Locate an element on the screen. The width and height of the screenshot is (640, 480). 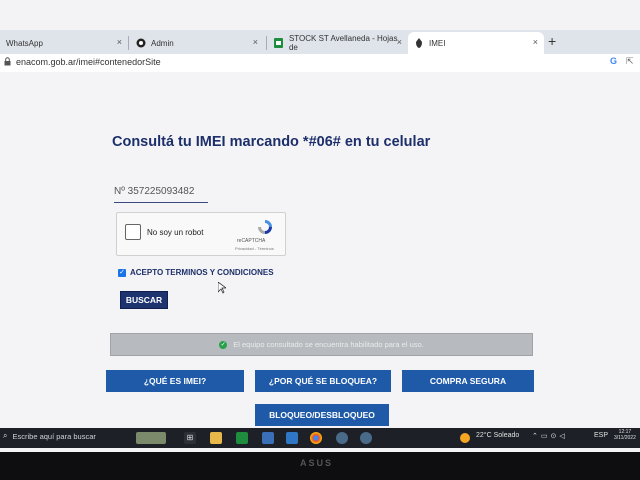
task-view-icon: ⊞ is located at coordinates (190, 438).